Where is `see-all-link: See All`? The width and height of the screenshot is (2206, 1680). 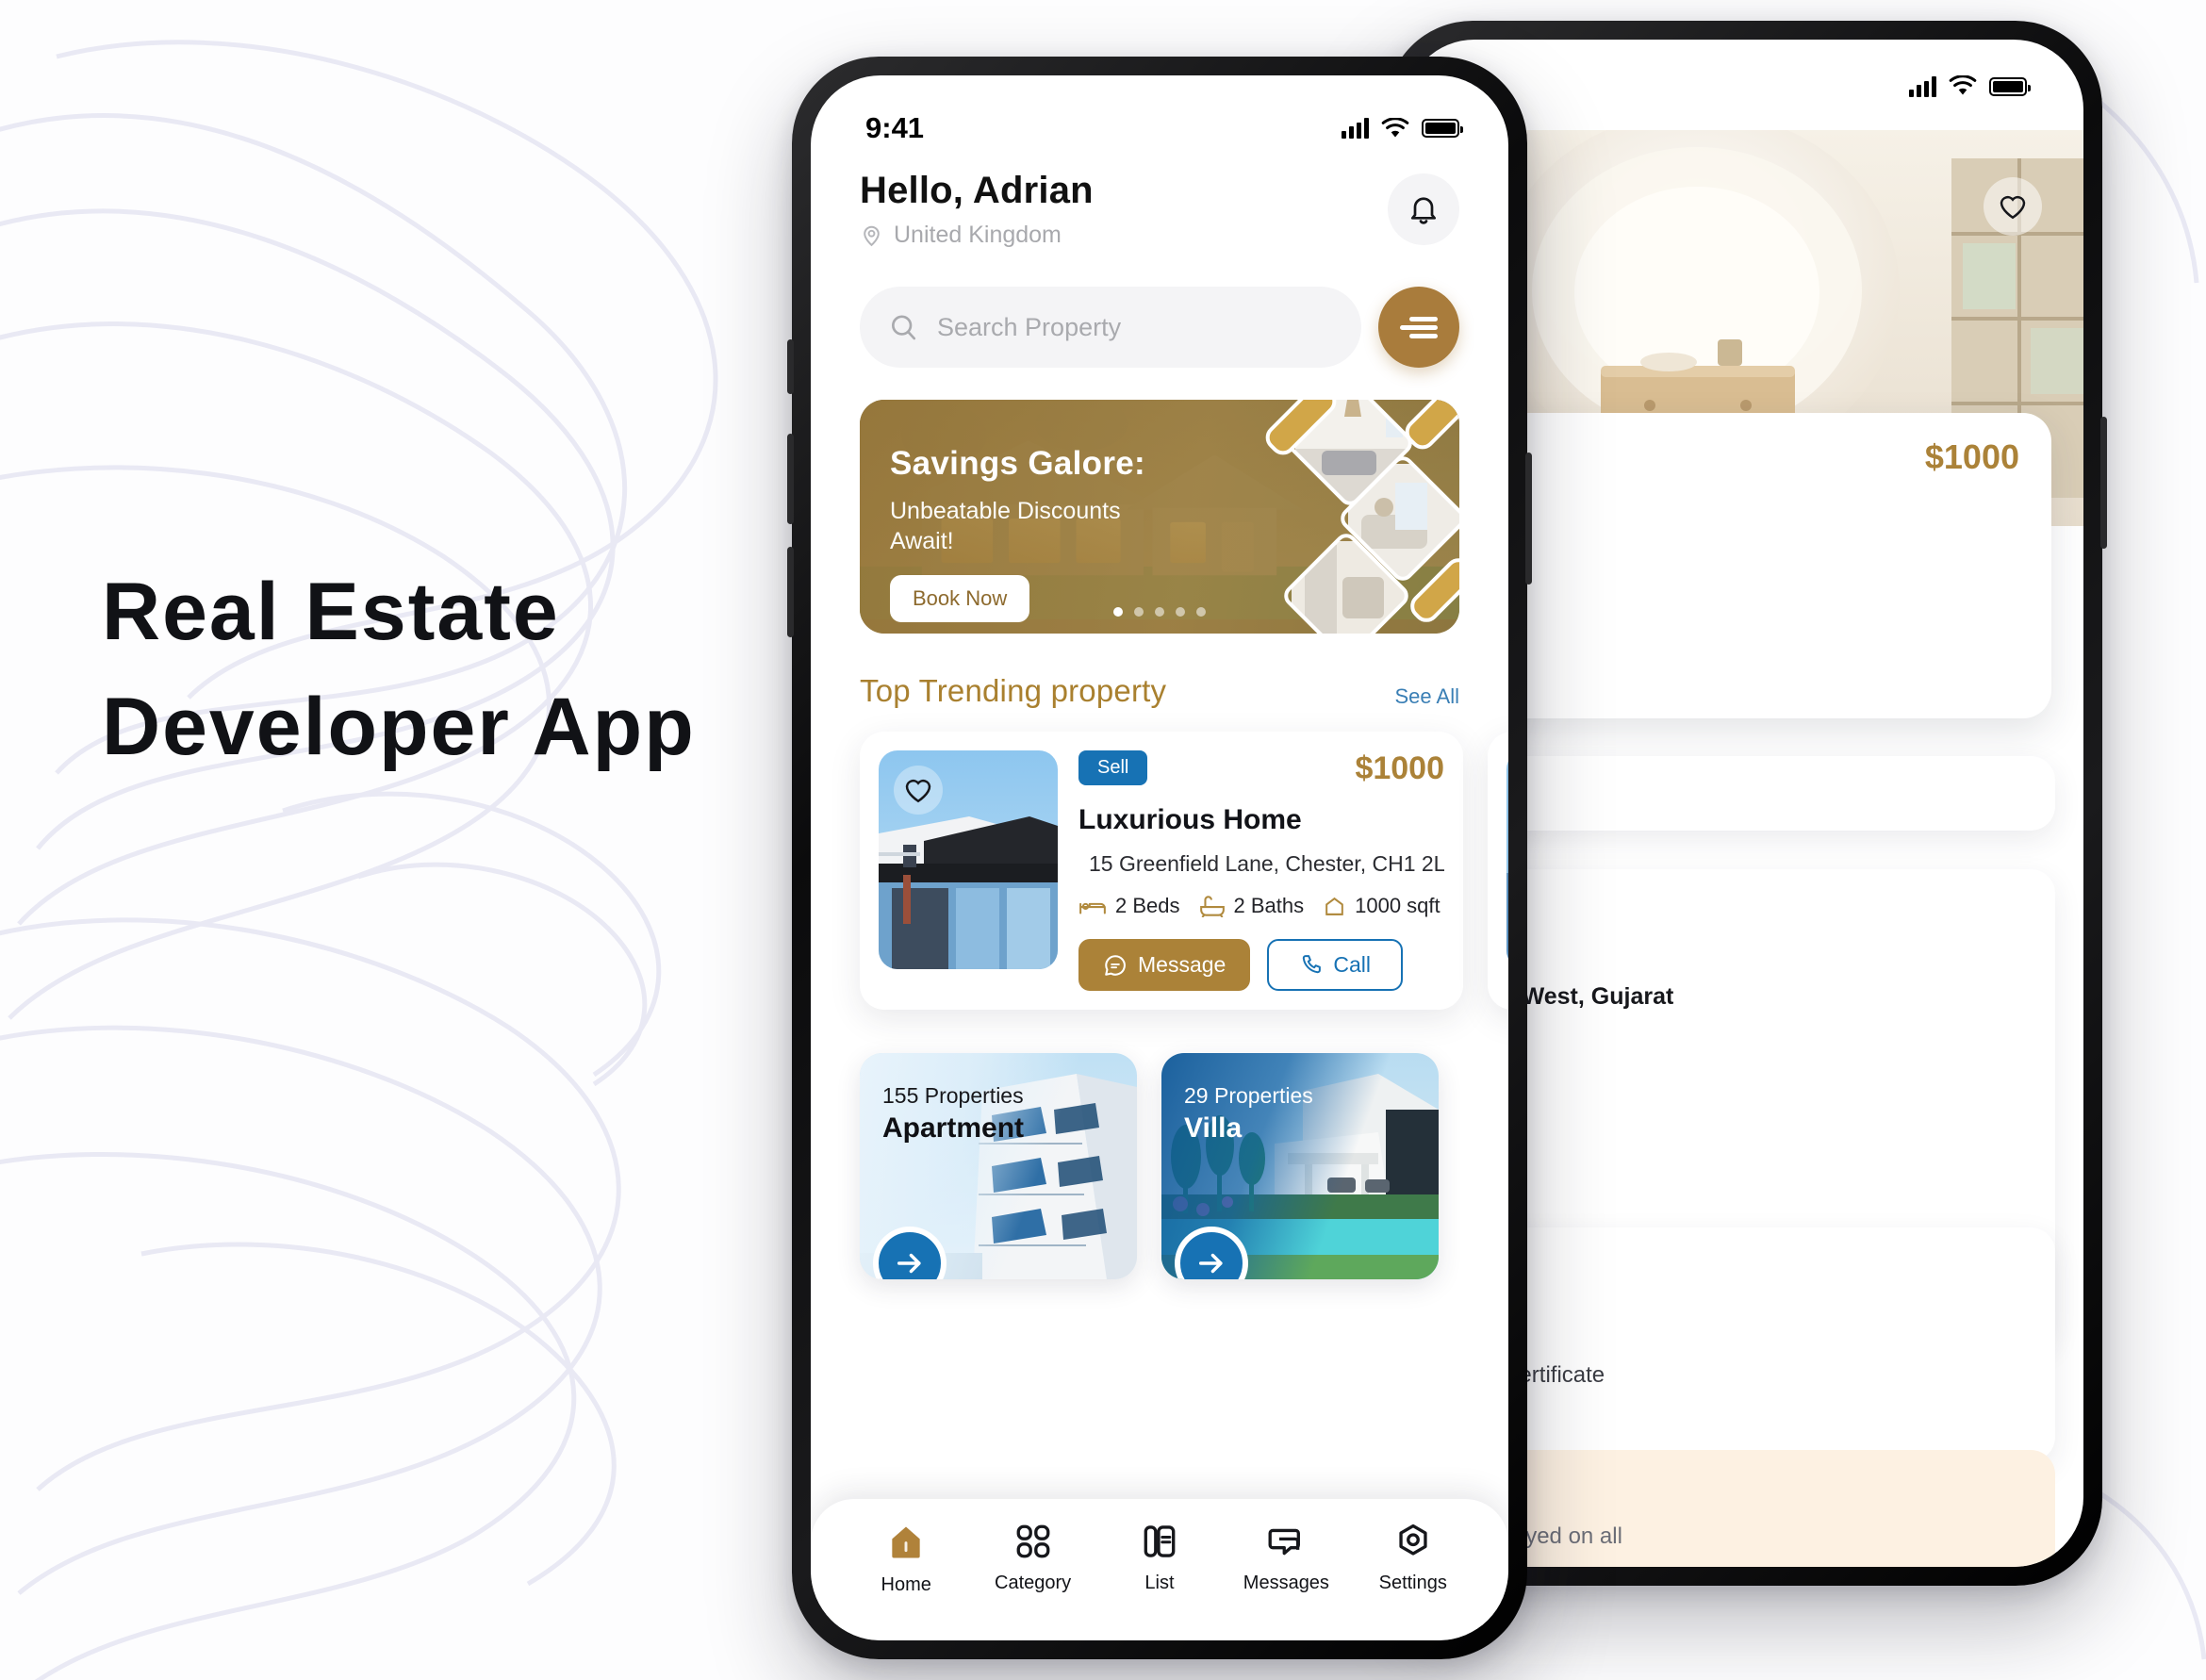
see-all-link: See All is located at coordinates (1427, 696).